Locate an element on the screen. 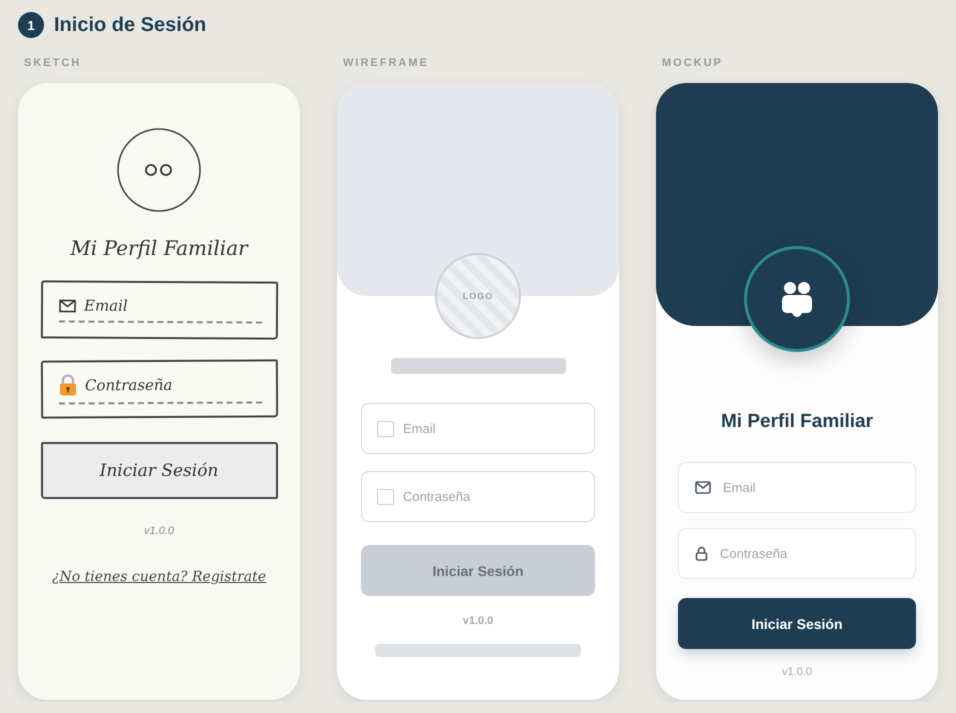  family-icon is located at coordinates (797, 299).